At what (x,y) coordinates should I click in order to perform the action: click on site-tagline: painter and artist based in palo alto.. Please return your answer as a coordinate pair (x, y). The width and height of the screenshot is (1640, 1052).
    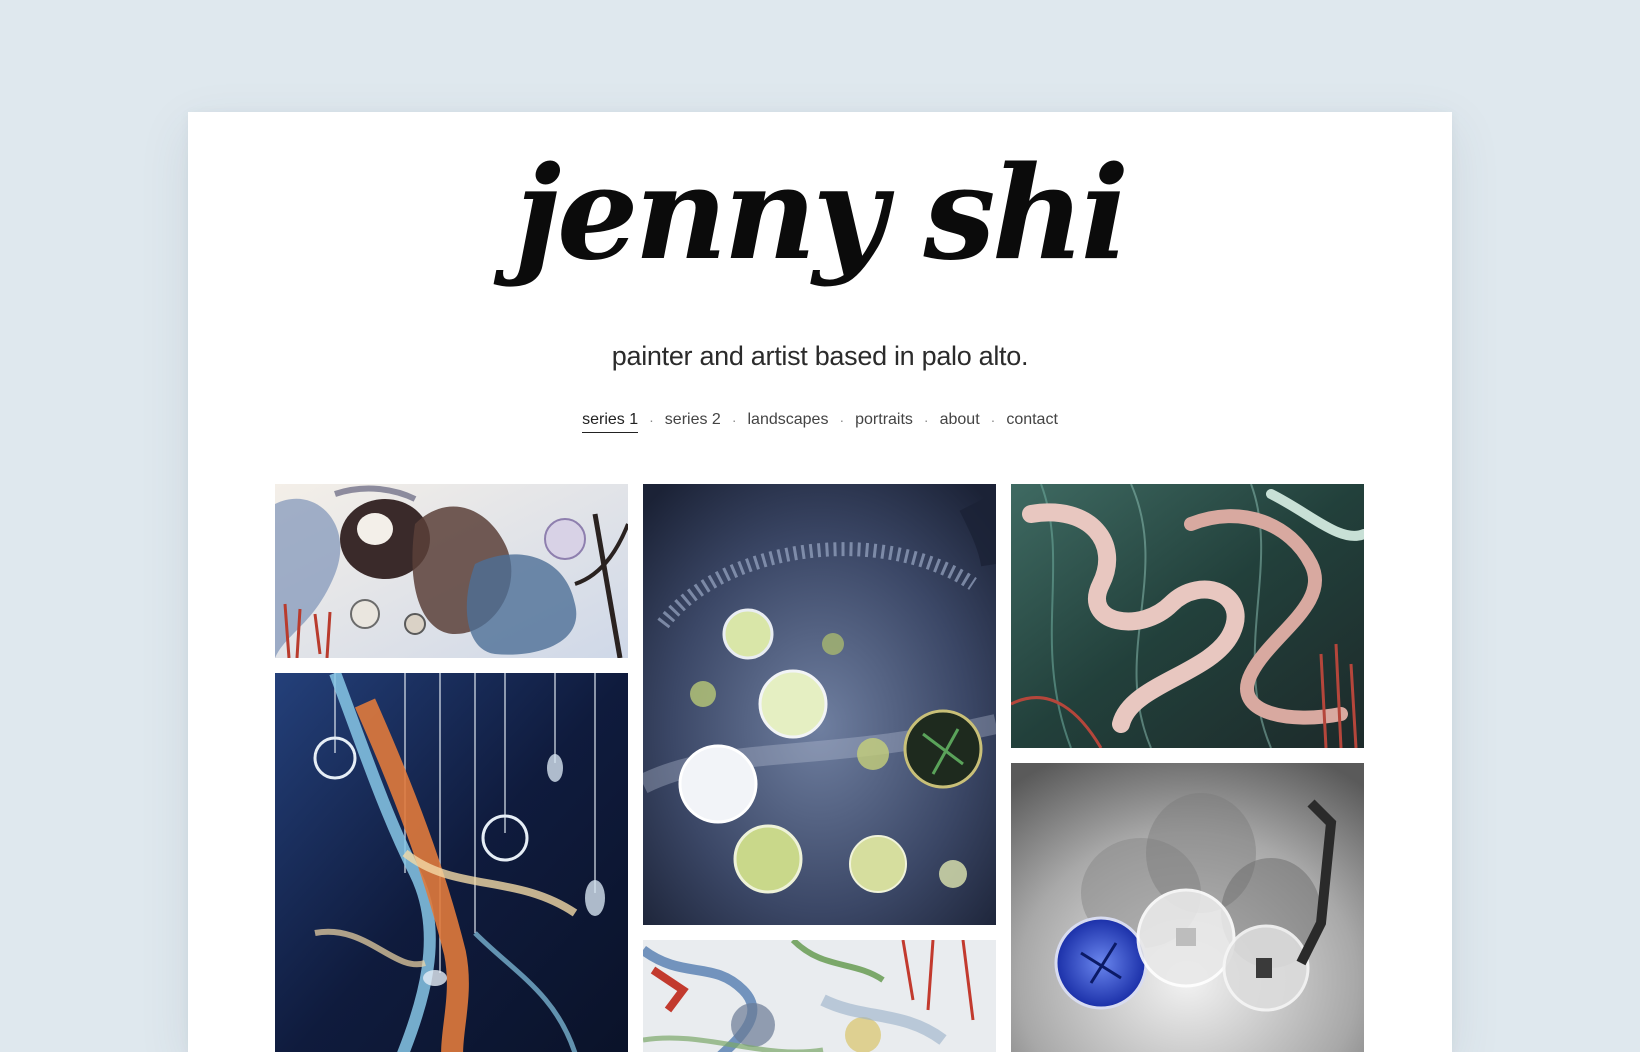
    Looking at the image, I should click on (820, 356).